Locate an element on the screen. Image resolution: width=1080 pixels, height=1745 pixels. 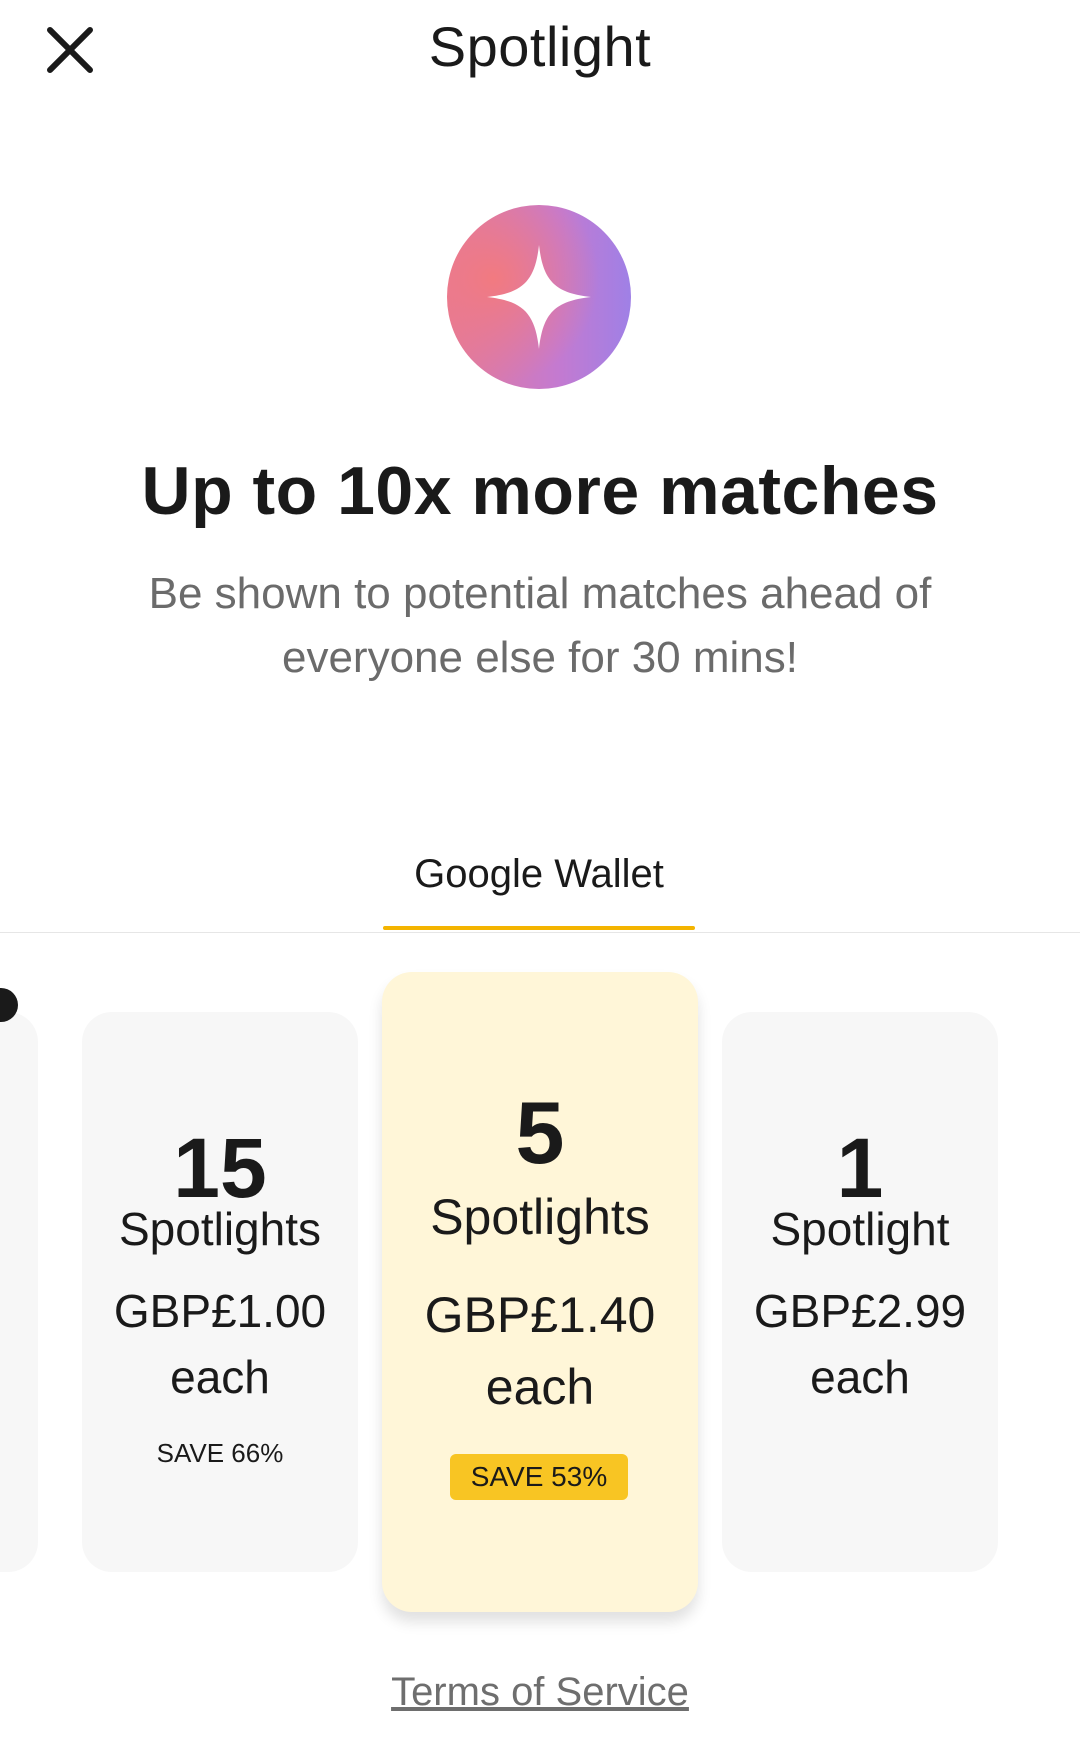
spotlight-badge is located at coordinates (539, 297).